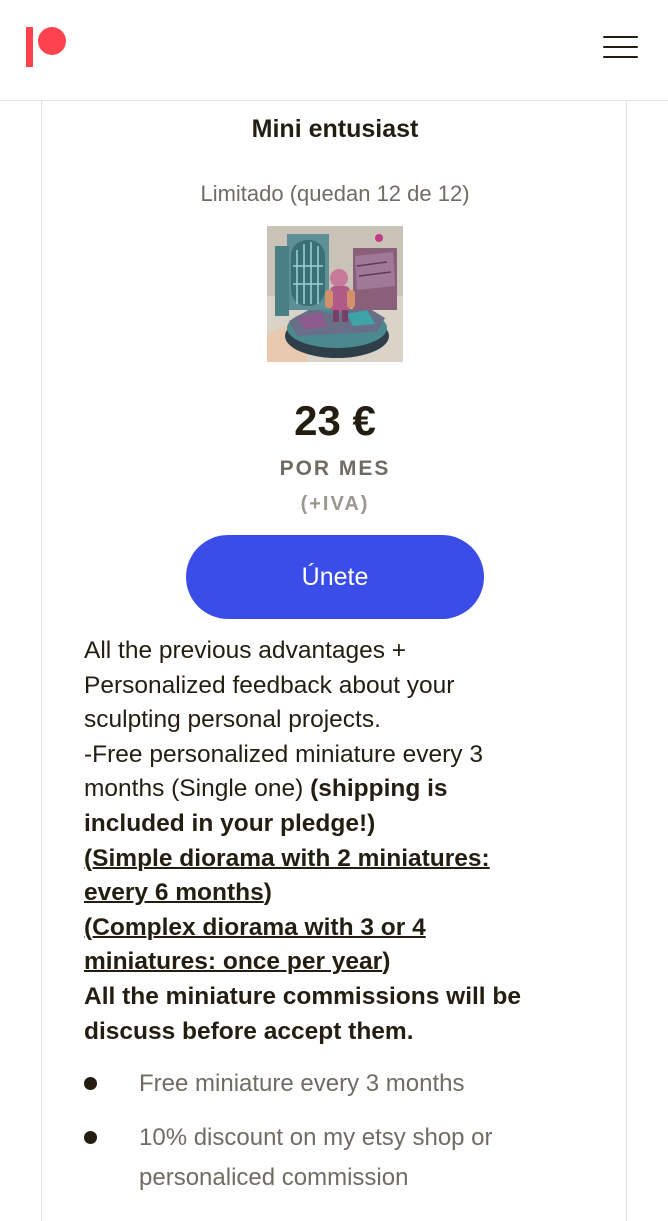 The height and width of the screenshot is (1221, 668). Describe the element at coordinates (335, 577) in the screenshot. I see `join-button: Únete` at that location.